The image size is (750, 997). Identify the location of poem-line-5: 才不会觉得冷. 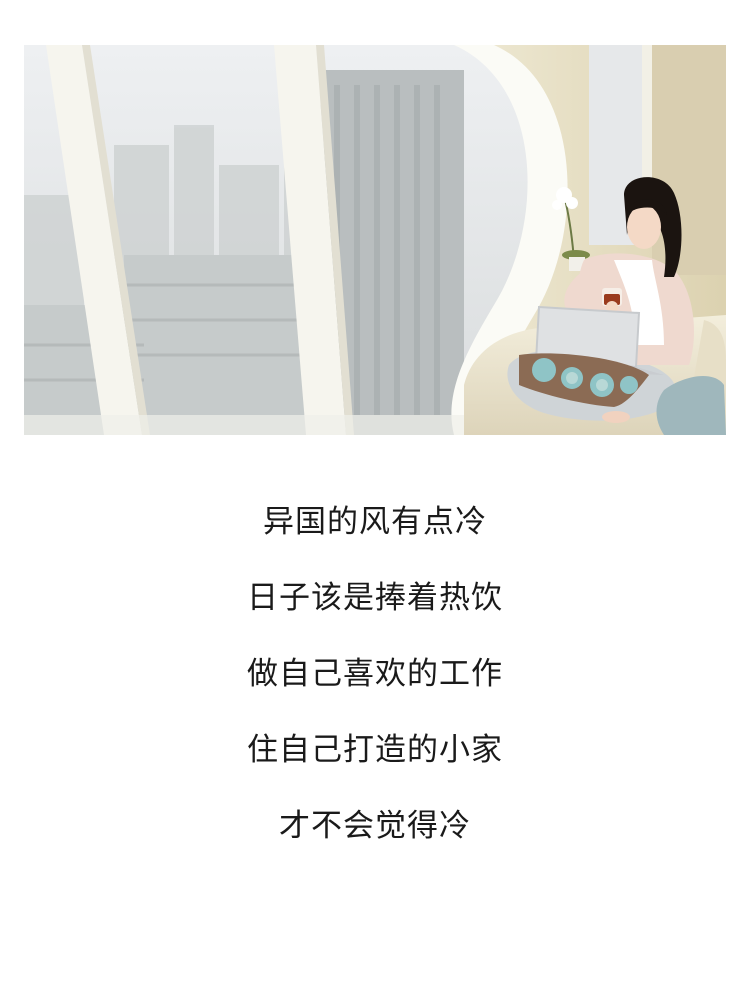
(375, 826).